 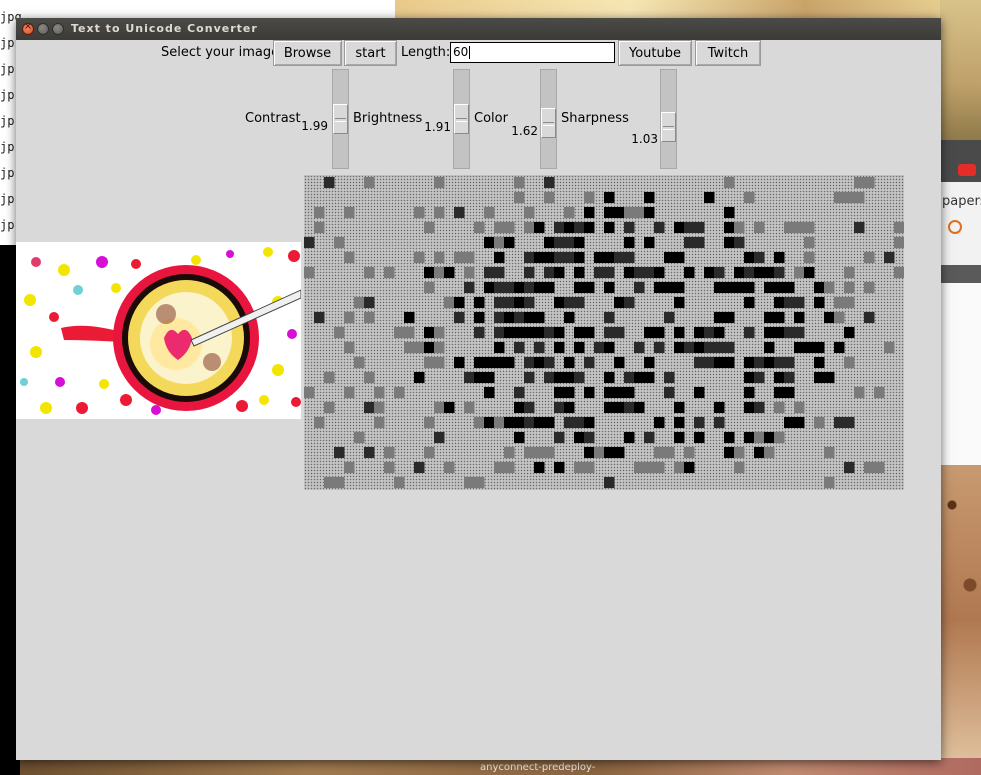 I want to click on text-caret, so click(x=470, y=52).